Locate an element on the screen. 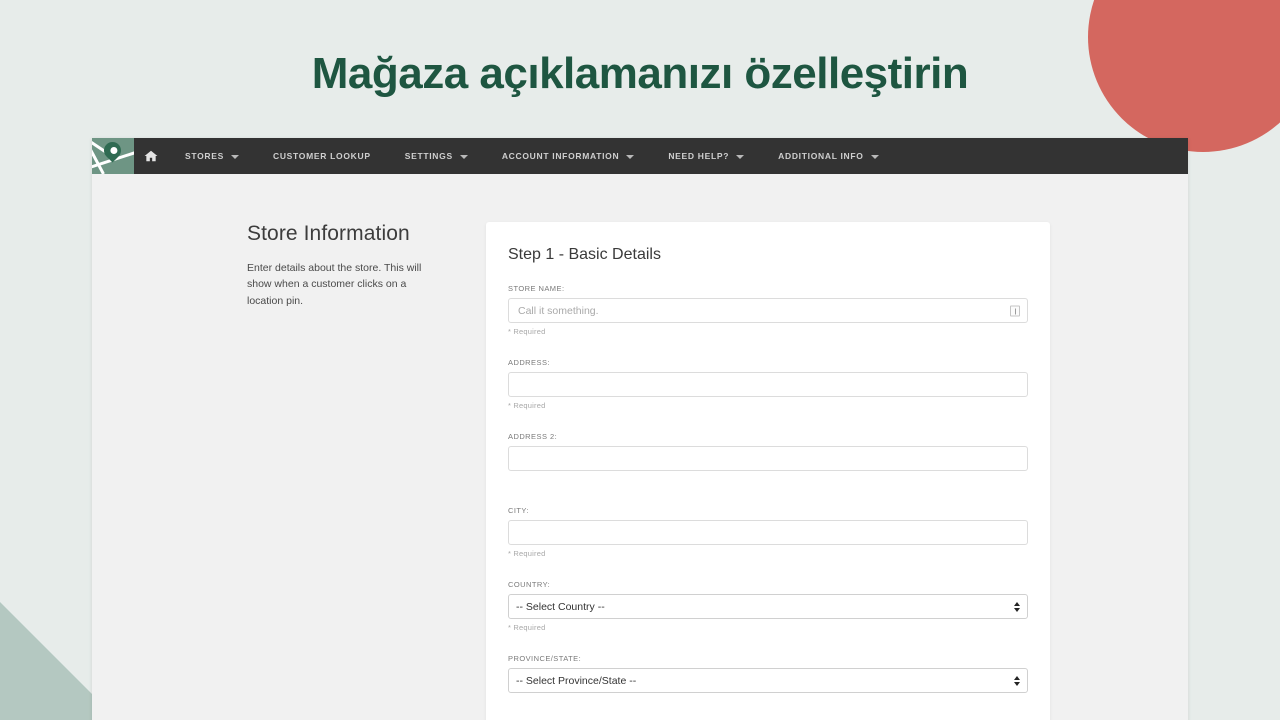  nav-item-label: ACCOUNT INFORMATION is located at coordinates (560, 156).